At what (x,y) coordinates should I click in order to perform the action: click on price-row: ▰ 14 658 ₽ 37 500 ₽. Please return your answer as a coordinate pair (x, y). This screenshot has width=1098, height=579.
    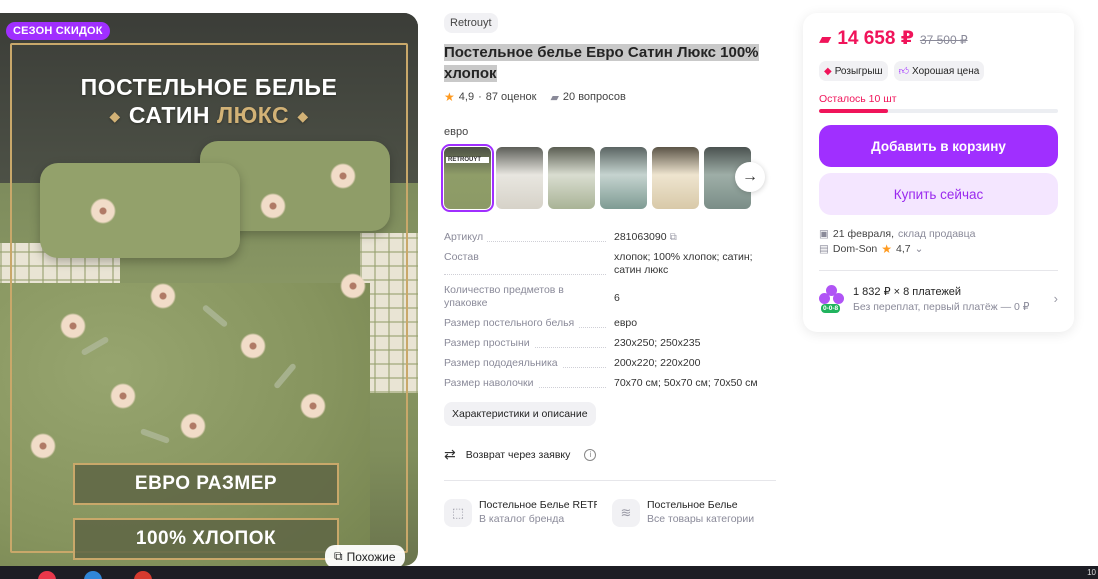
    Looking at the image, I should click on (938, 38).